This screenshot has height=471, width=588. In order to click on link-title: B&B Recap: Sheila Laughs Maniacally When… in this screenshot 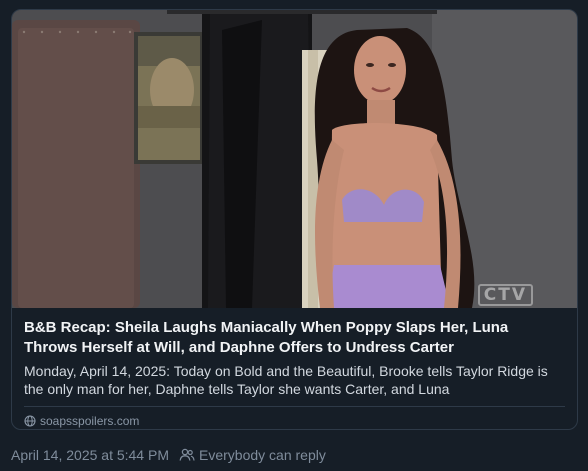, I will do `click(294, 338)`.